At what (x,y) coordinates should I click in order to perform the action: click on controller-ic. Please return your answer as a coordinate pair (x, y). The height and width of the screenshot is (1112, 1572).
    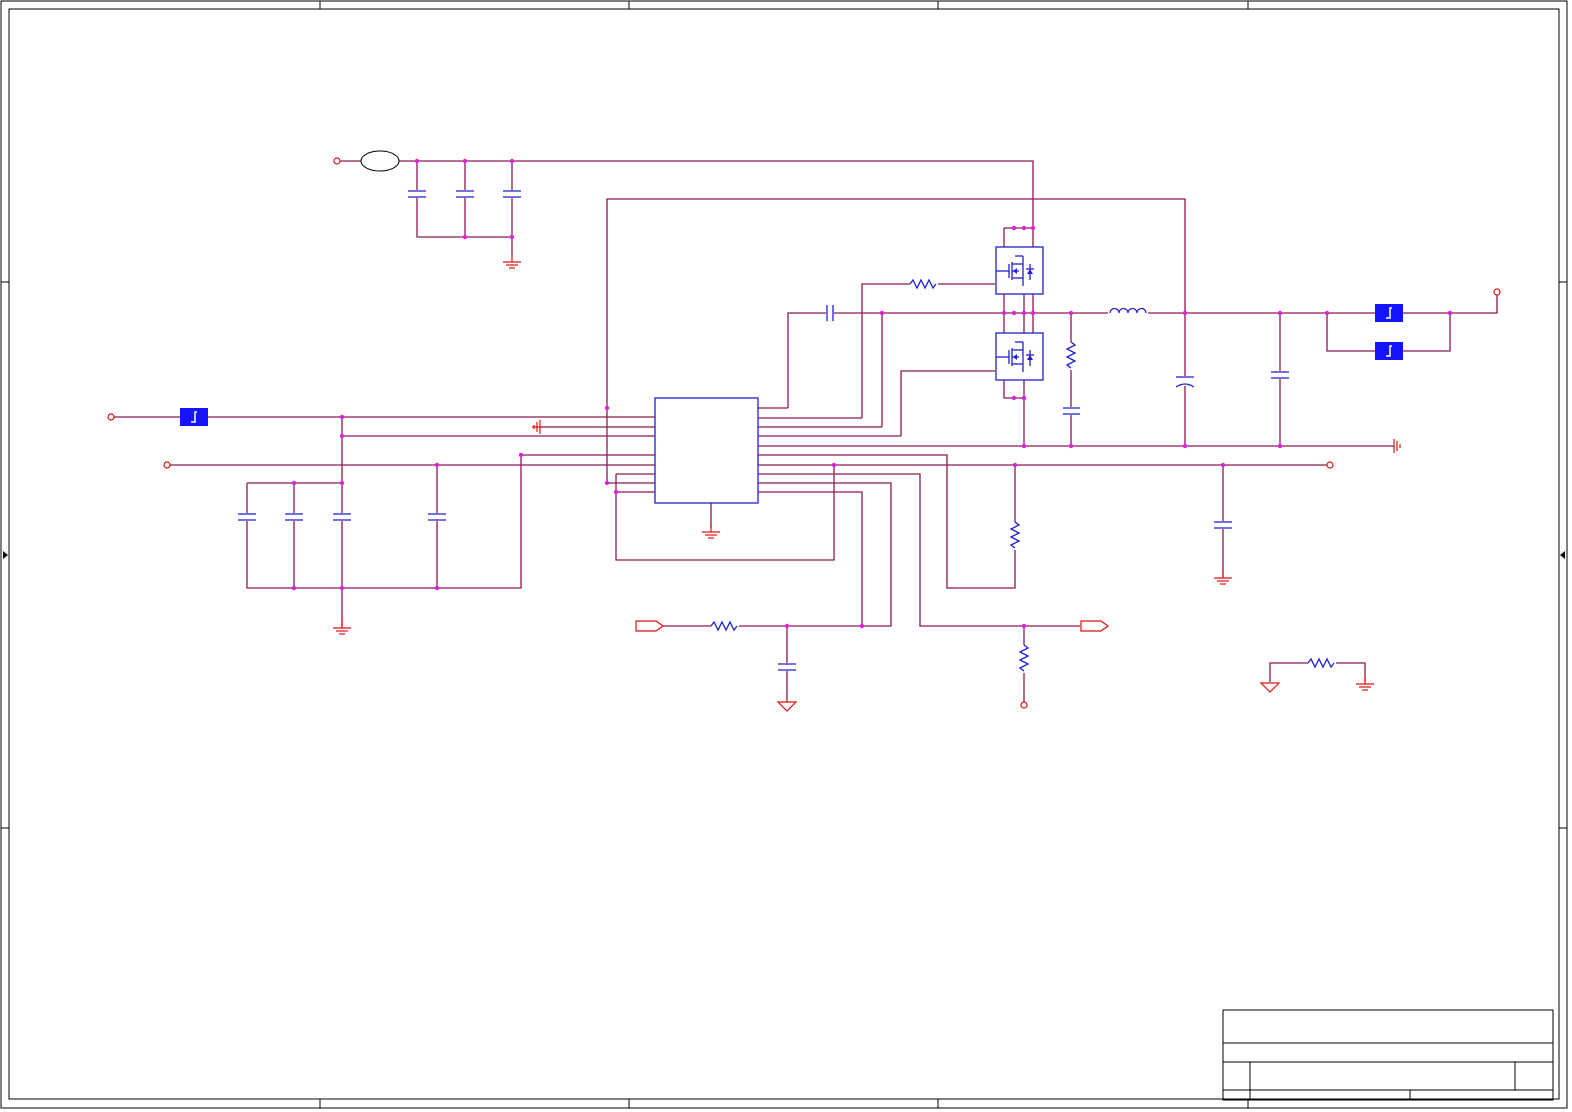
    Looking at the image, I should click on (706, 450).